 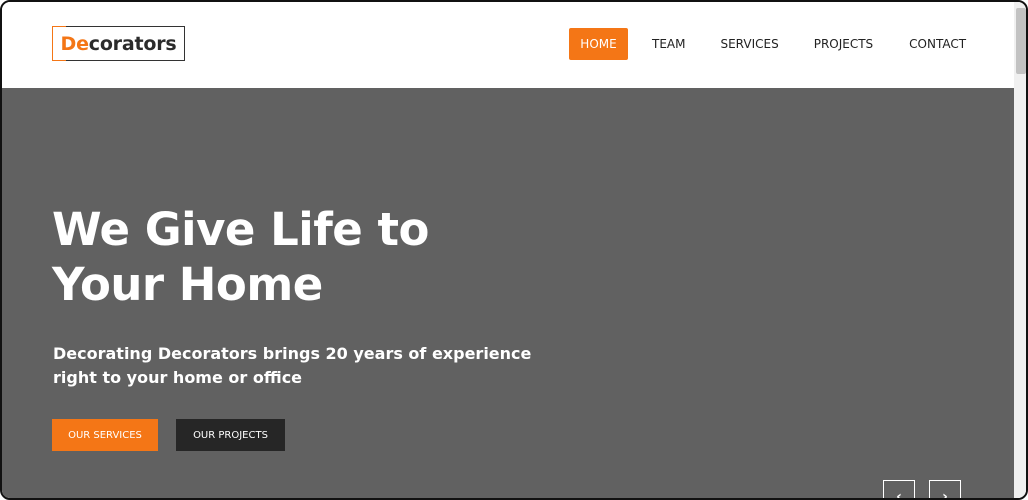 I want to click on chevron-left-icon: ‹, so click(x=899, y=494).